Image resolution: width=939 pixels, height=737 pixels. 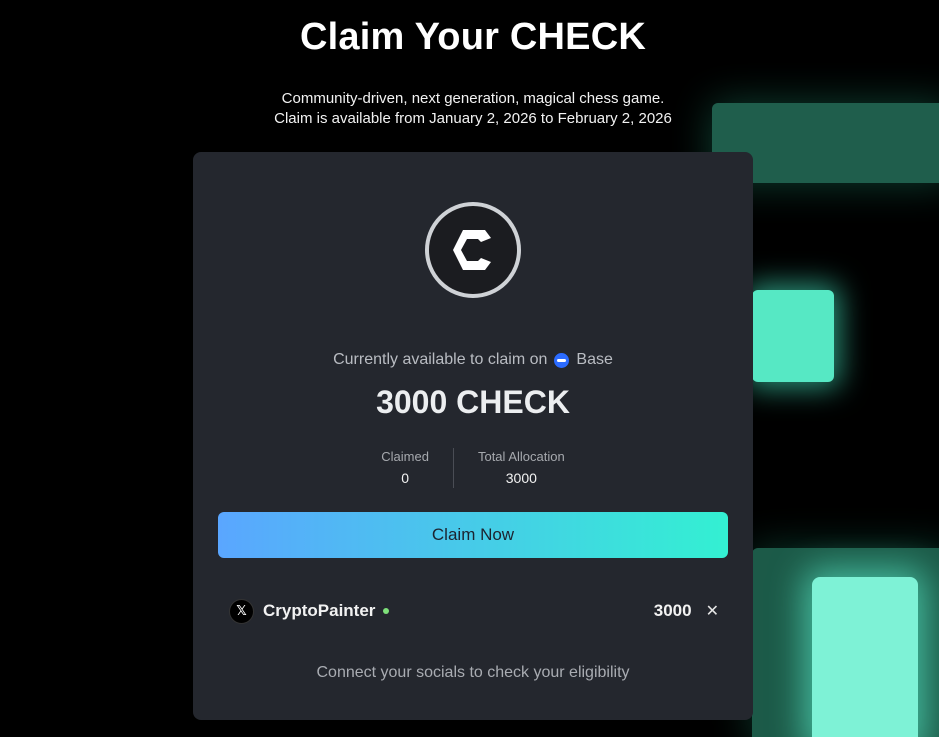 What do you see at coordinates (473, 535) in the screenshot?
I see `claim-now-button: Claim Now` at bounding box center [473, 535].